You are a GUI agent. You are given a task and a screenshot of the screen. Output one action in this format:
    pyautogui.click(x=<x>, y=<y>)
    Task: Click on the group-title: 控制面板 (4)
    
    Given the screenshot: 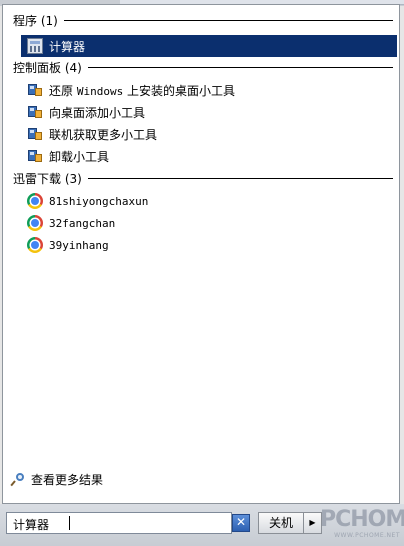 What is the action you would take?
    pyautogui.click(x=47, y=67)
    